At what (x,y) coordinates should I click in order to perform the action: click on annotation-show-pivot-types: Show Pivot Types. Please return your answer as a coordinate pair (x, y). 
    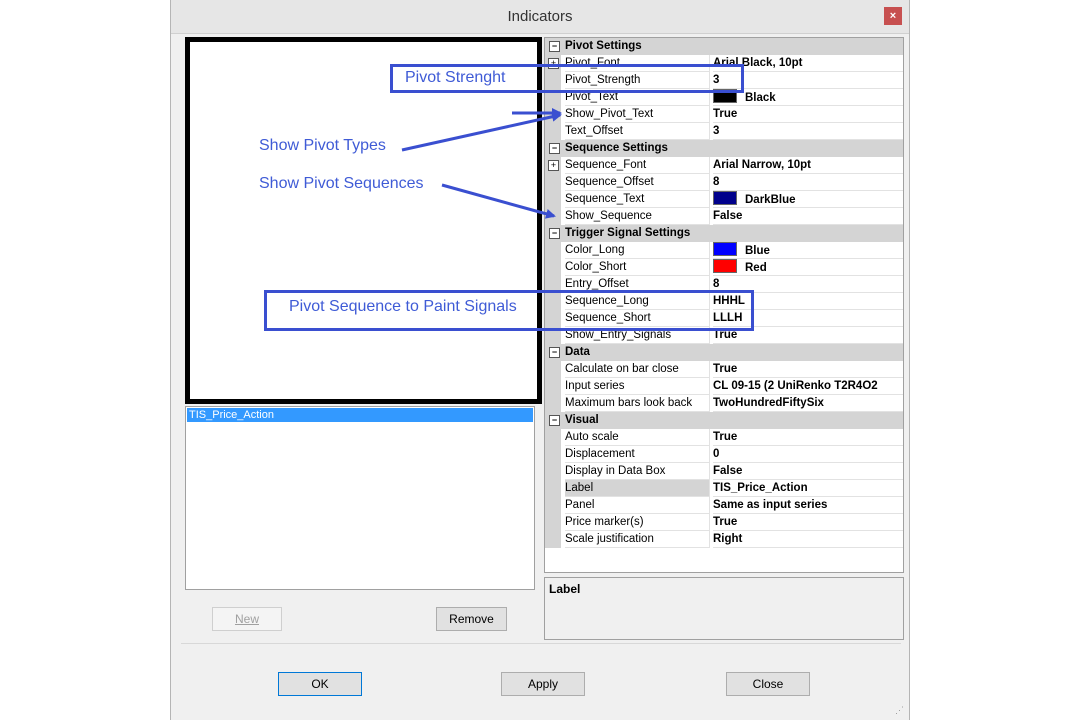
    Looking at the image, I should click on (322, 145).